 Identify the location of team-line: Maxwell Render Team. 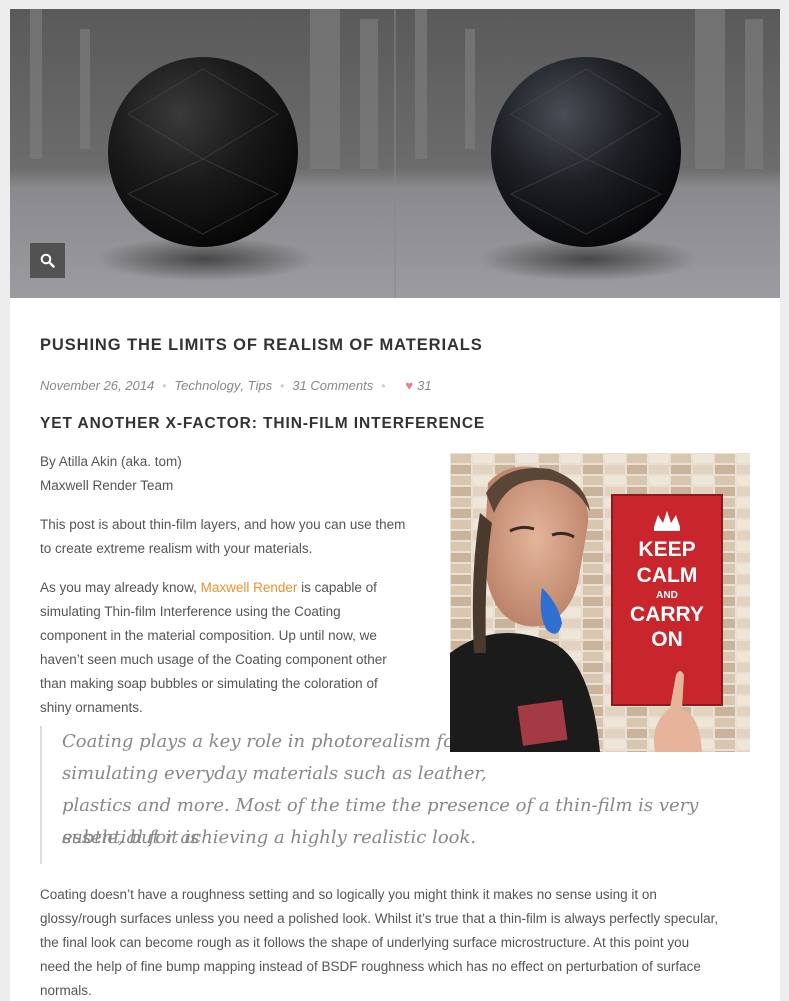
(107, 485).